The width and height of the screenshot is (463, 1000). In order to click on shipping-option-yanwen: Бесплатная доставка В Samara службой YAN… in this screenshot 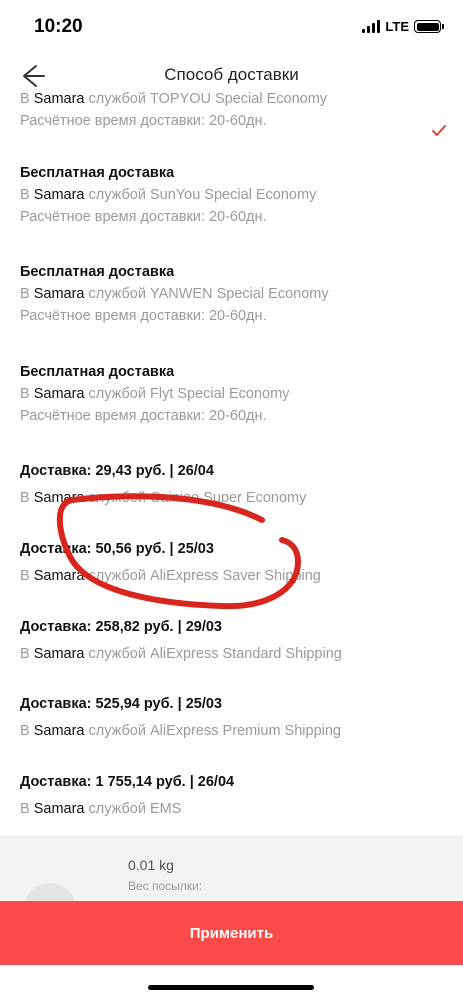, I will do `click(230, 294)`.